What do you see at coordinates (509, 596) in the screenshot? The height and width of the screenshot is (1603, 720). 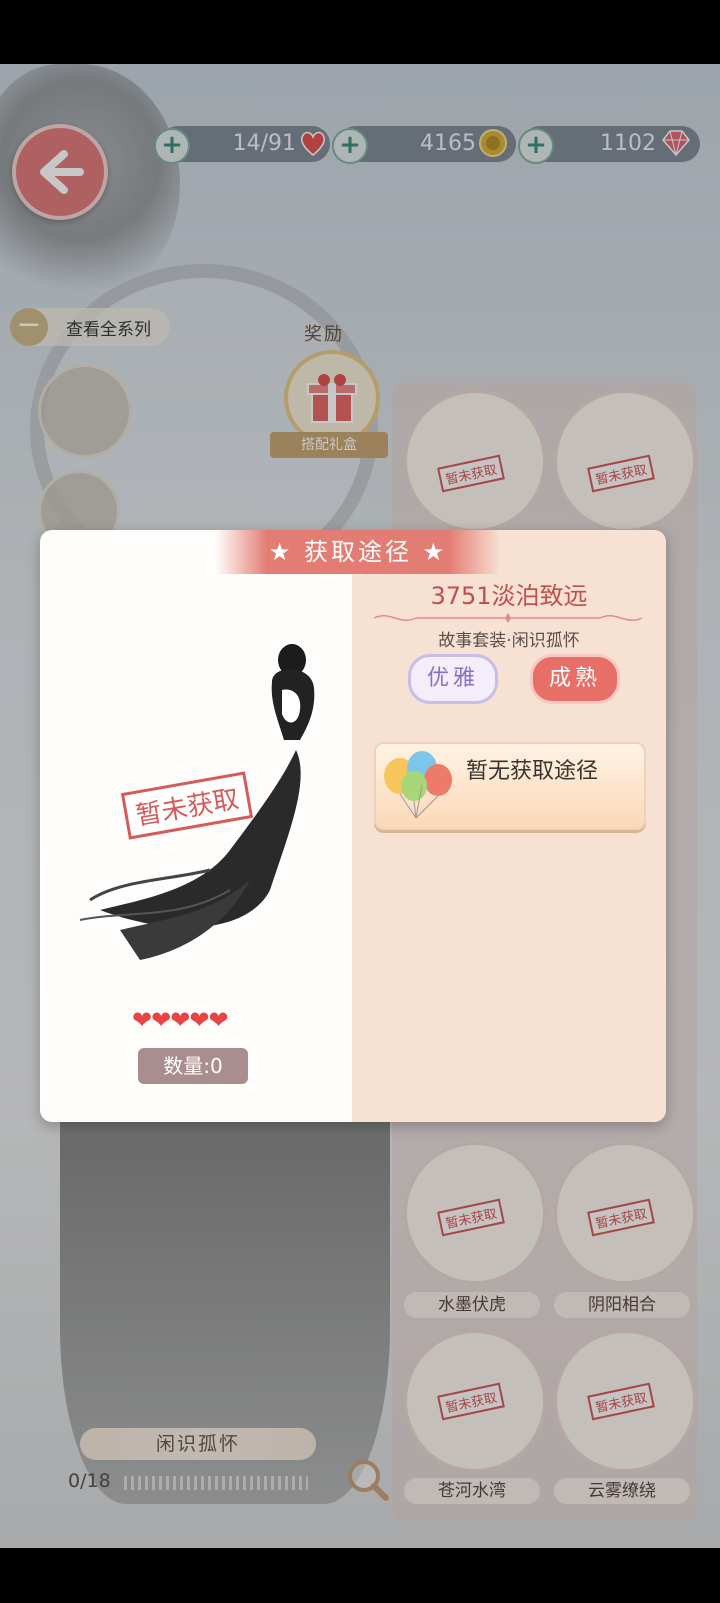 I see `item-name: 3751淡泊致远` at bounding box center [509, 596].